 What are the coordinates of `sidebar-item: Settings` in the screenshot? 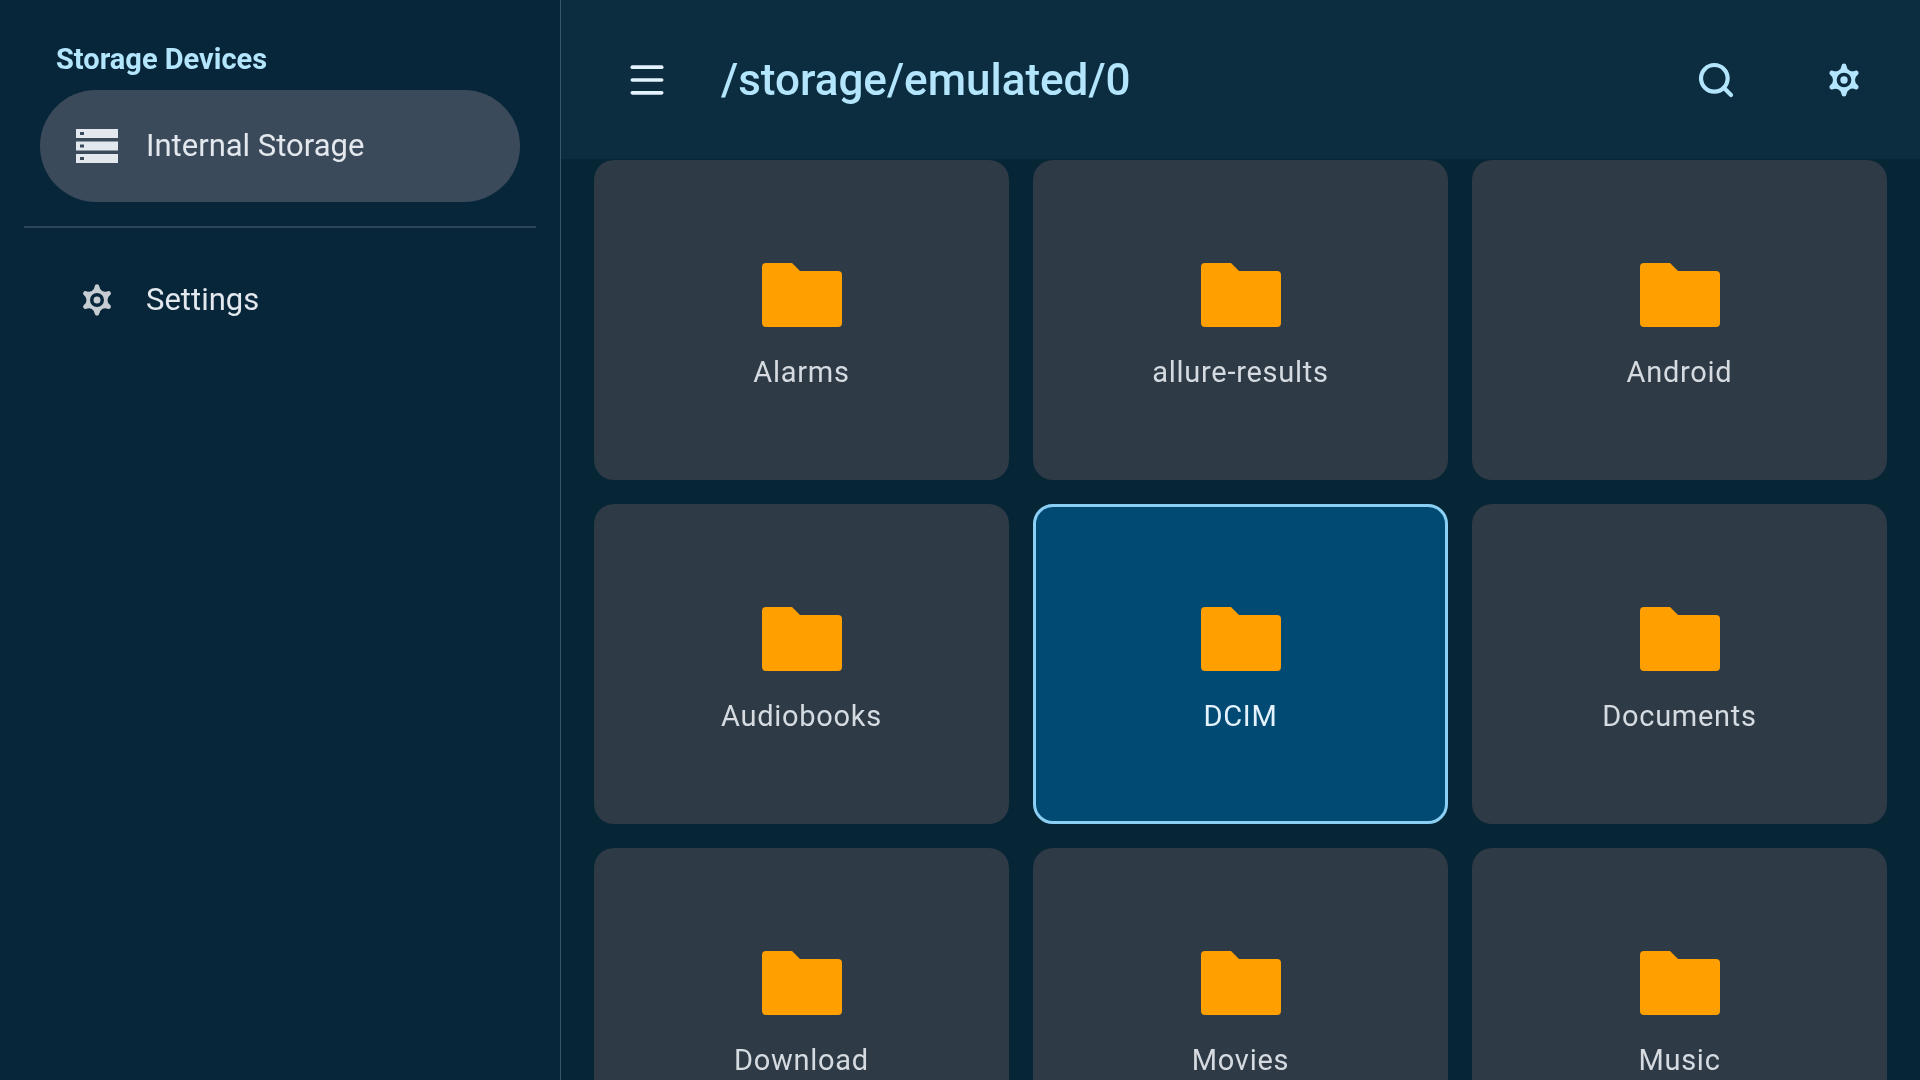 It's located at (280, 300).